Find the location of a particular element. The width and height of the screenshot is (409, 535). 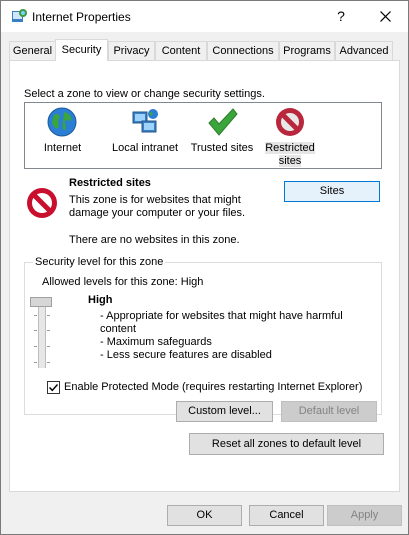

selected-zone-title: Restricted sites is located at coordinates (110, 183).